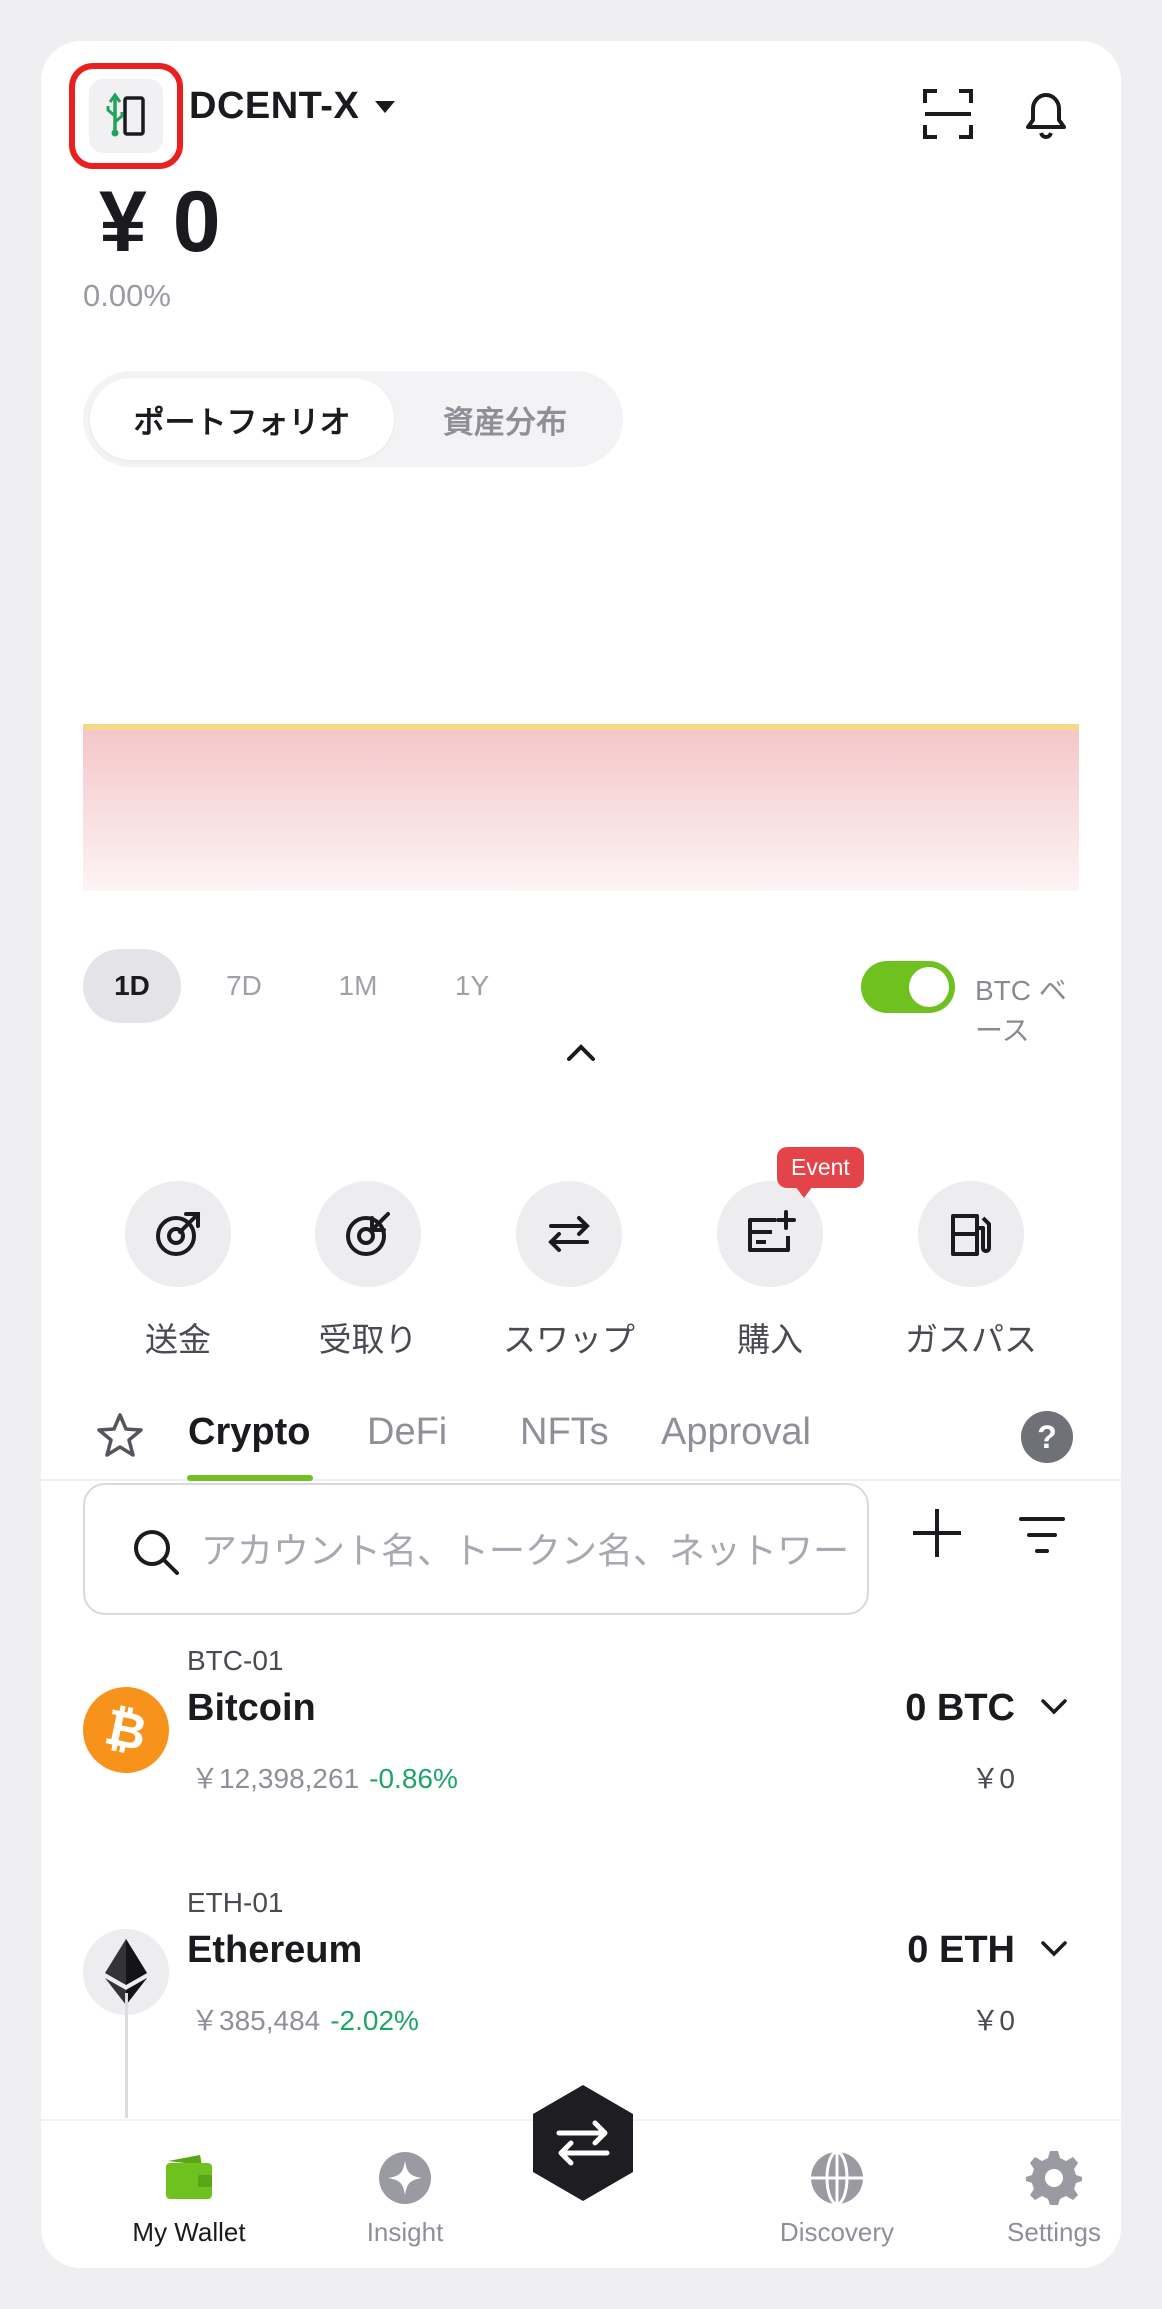  What do you see at coordinates (189, 2177) in the screenshot?
I see `wallet-icon` at bounding box center [189, 2177].